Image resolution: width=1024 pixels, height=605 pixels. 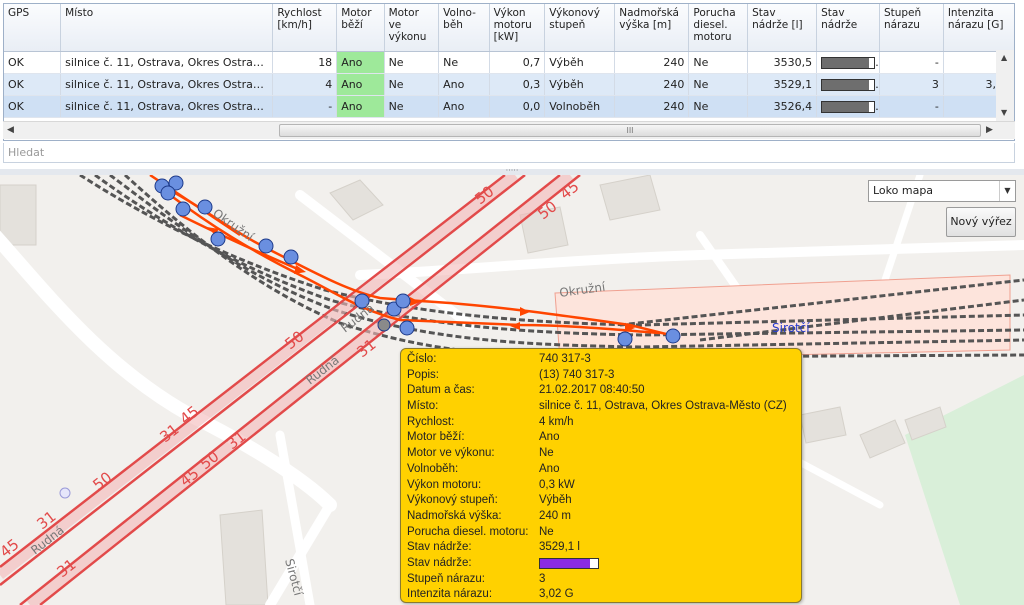 What do you see at coordinates (848, 28) in the screenshot?
I see `column-header-stav-bar: Stav nádrže` at bounding box center [848, 28].